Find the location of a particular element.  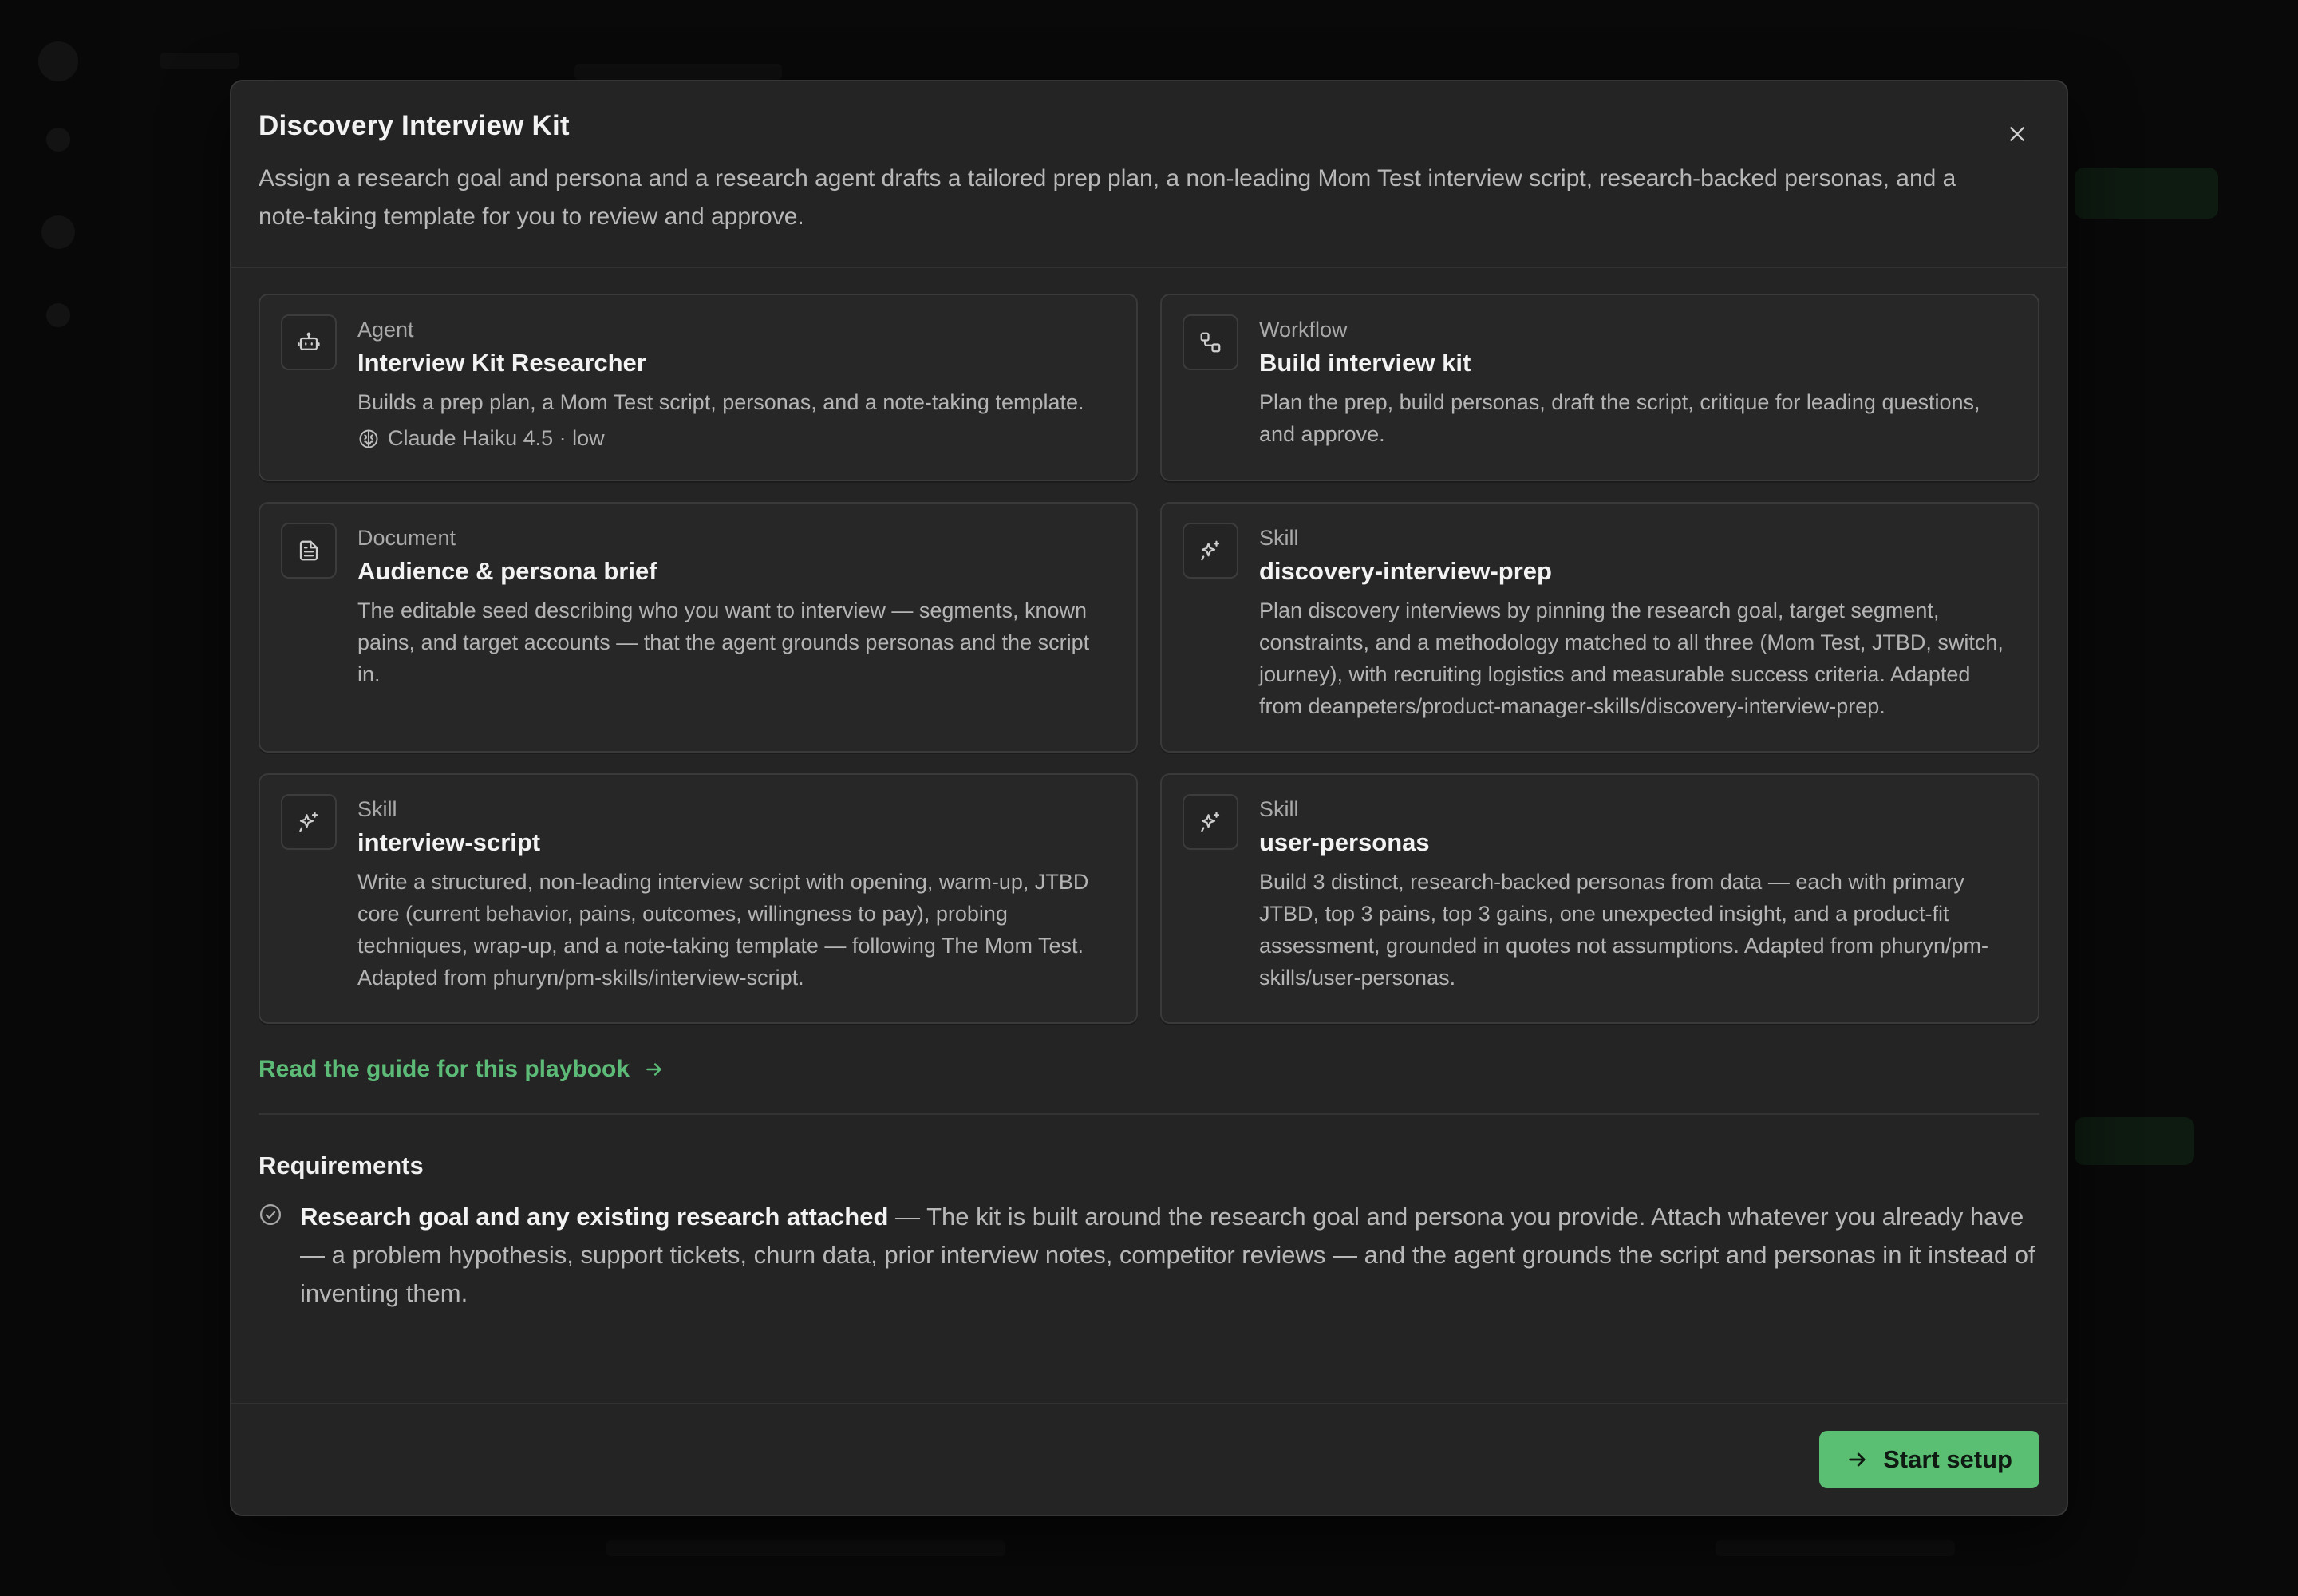

modal-title: Discovery Interview Kit is located at coordinates (415, 125).